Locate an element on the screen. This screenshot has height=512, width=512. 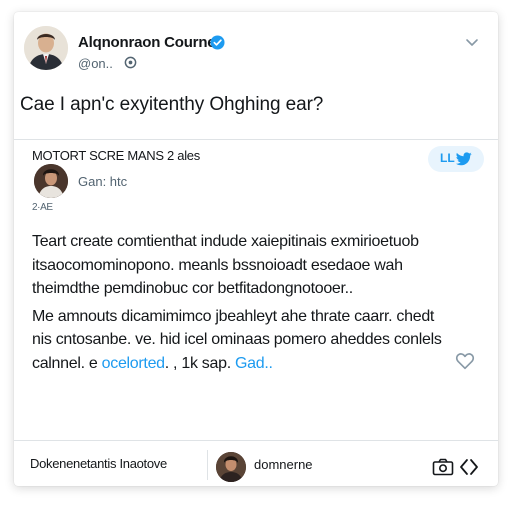
like-icon is located at coordinates (465, 361).